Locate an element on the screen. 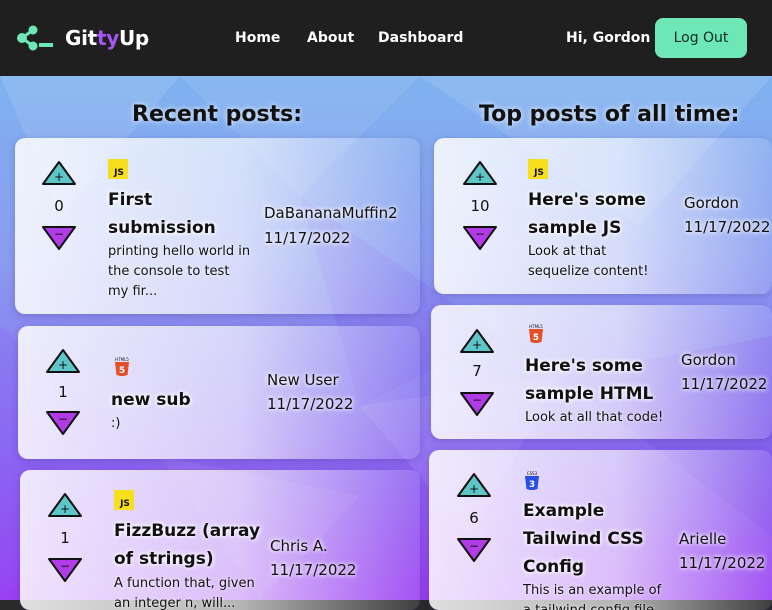 The height and width of the screenshot is (610, 772). vote-count: 7 is located at coordinates (477, 371).